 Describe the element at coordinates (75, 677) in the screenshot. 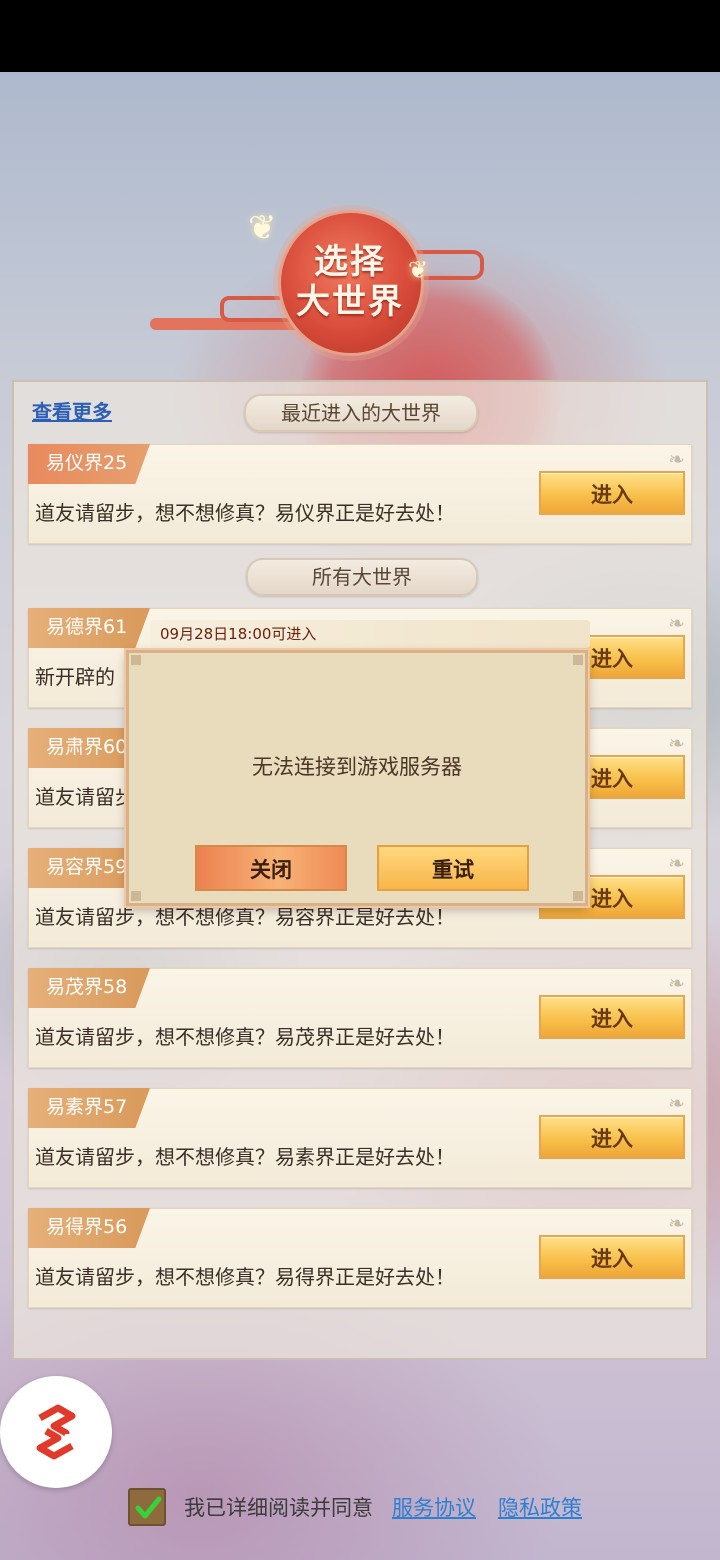

I see `world-description: 新开辟的` at that location.